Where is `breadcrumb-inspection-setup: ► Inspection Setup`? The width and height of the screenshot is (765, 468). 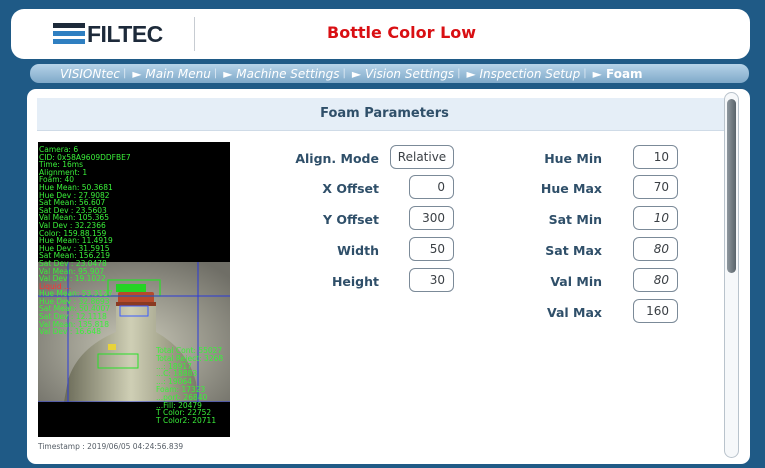 breadcrumb-inspection-setup: ► Inspection Setup is located at coordinates (523, 74).